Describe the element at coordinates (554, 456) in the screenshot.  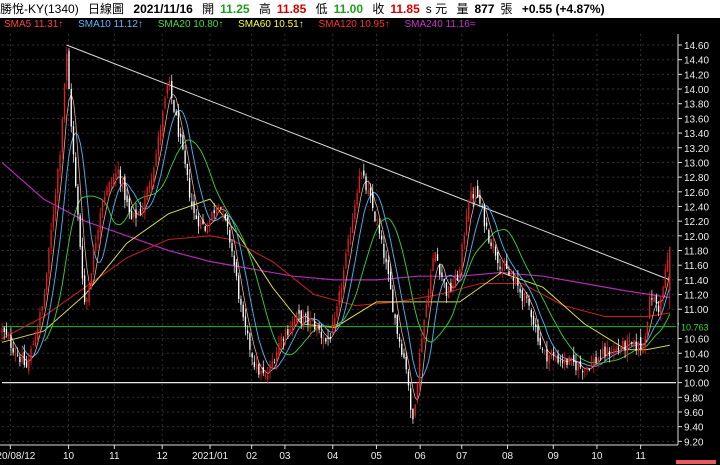
I see `x-tick-label: 09` at that location.